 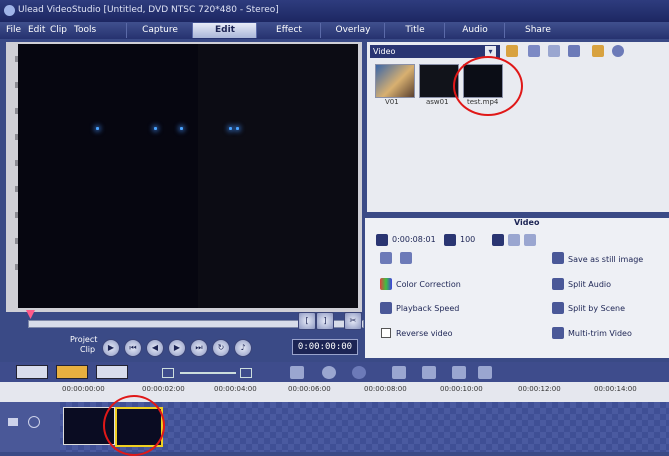 I want to click on options-title: Video, so click(x=527, y=222).